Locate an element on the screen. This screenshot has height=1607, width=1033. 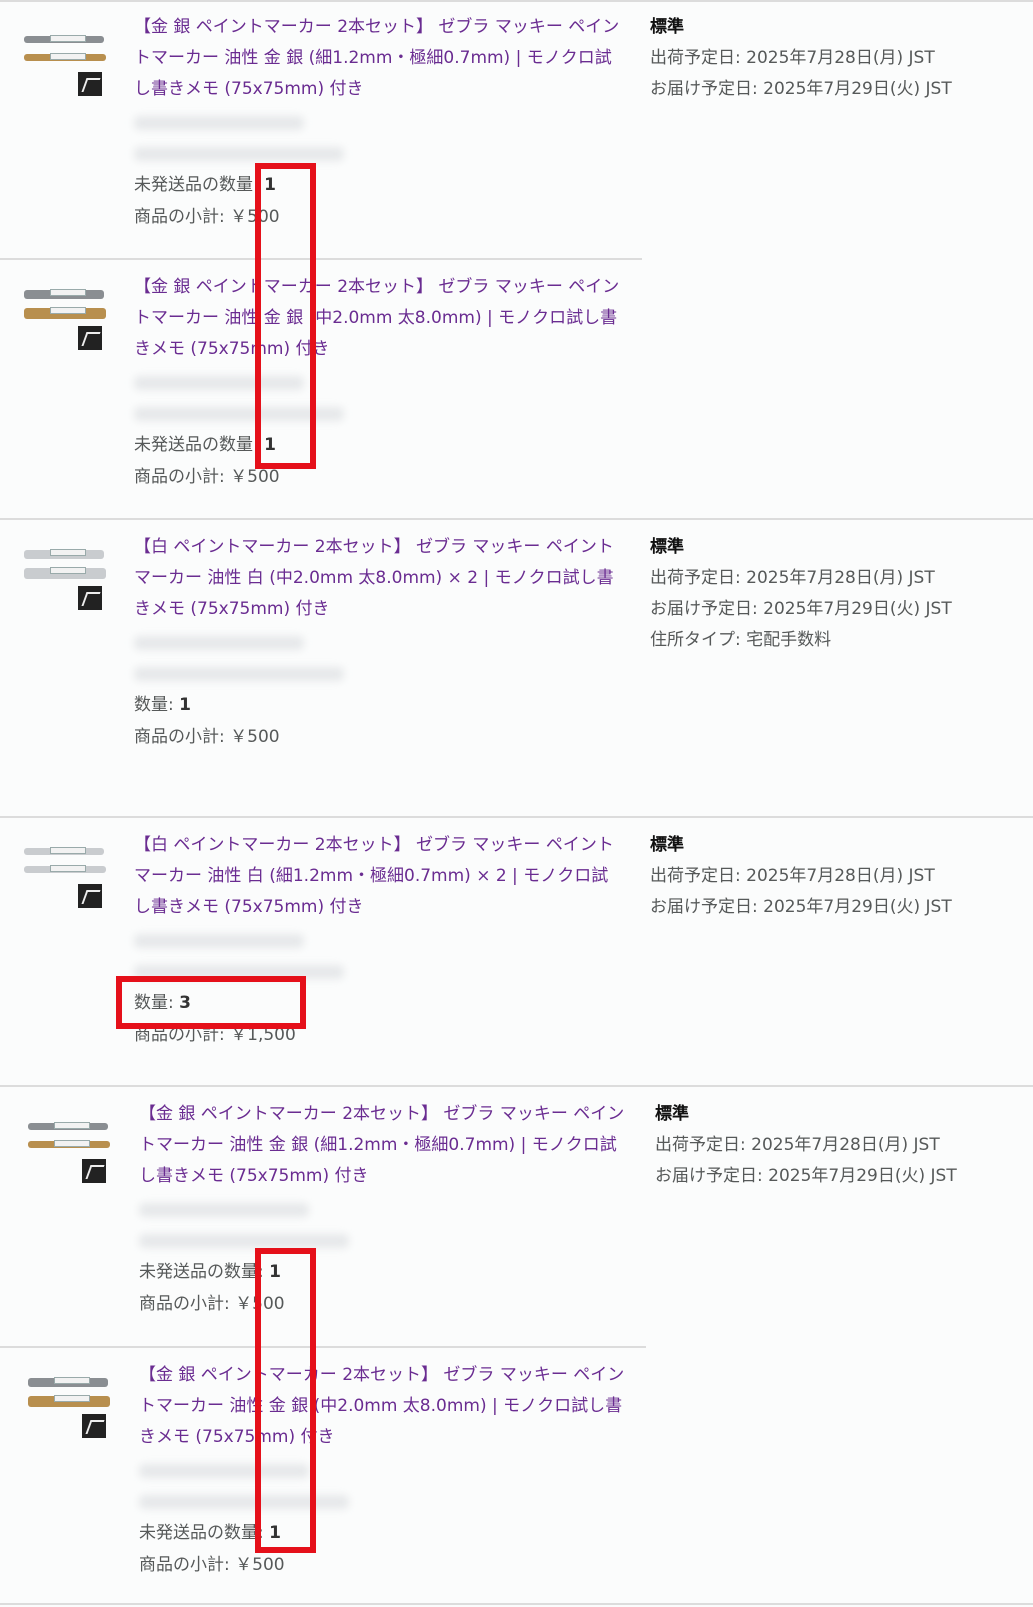
address-type: 住所タイプ: 宅配手数料 is located at coordinates (741, 640).